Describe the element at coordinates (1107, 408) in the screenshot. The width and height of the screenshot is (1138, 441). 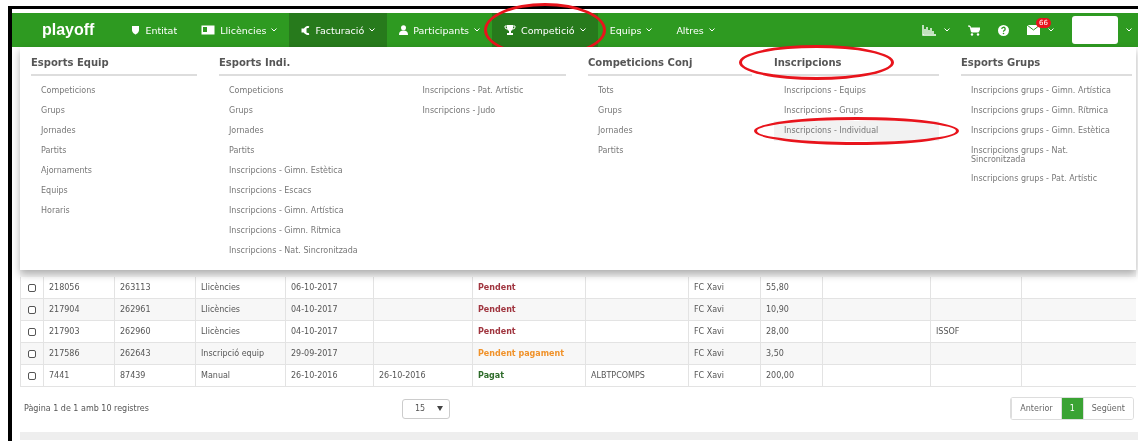
I see `pagination-button: Següent` at that location.